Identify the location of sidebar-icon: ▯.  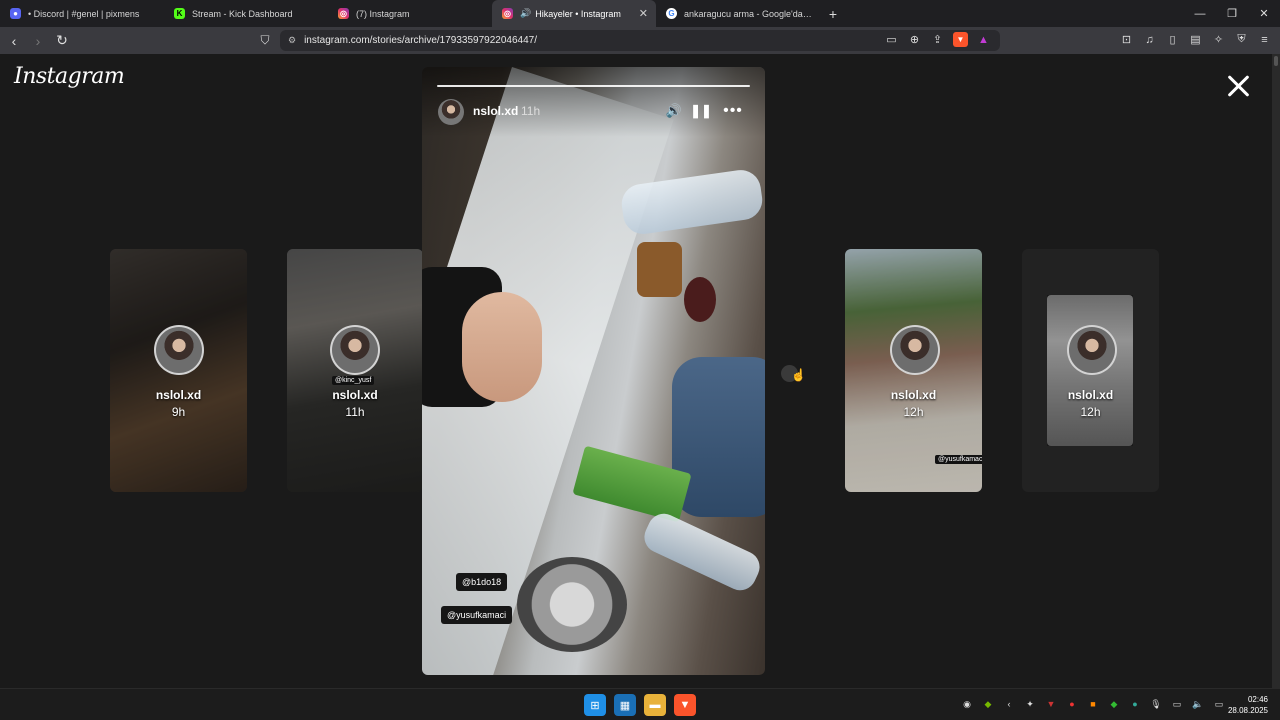
(1172, 39).